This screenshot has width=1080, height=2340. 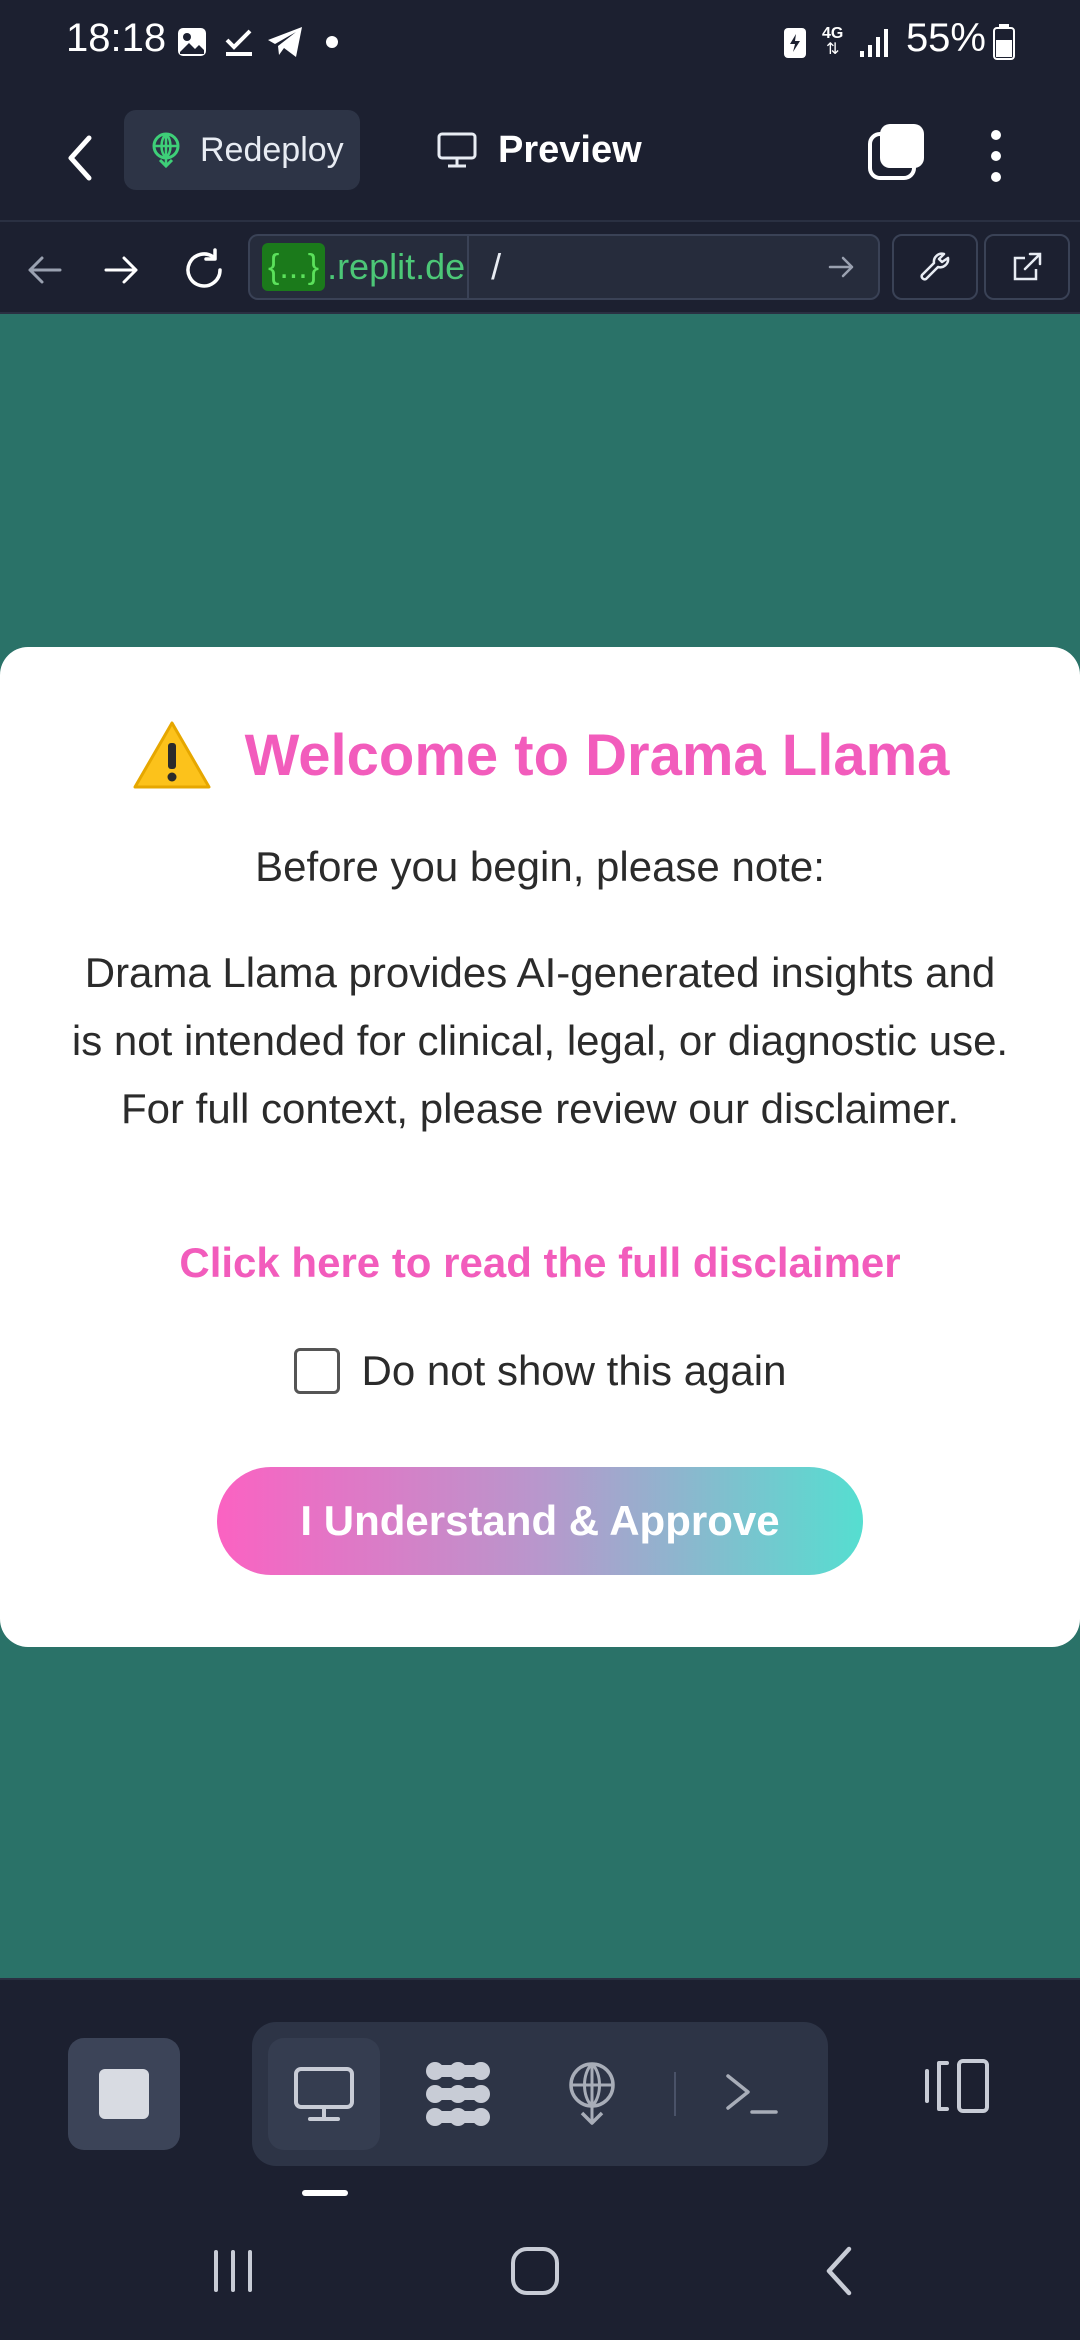 I want to click on devtools-button, so click(x=935, y=267).